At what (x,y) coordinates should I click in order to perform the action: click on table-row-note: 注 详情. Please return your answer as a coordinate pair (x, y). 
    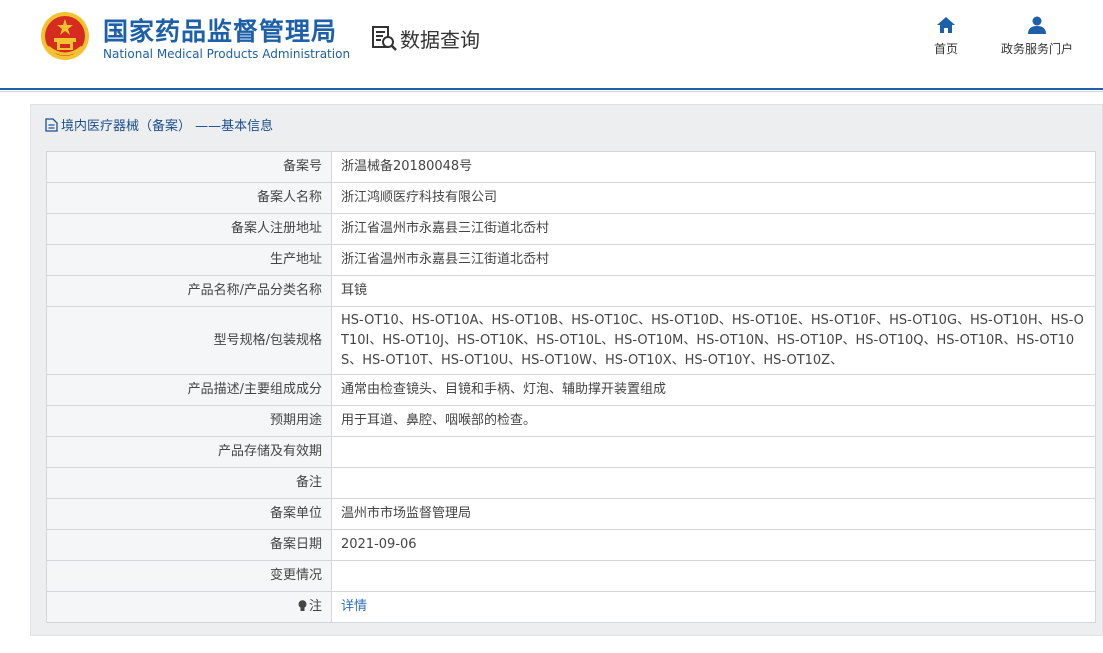
    Looking at the image, I should click on (571, 607).